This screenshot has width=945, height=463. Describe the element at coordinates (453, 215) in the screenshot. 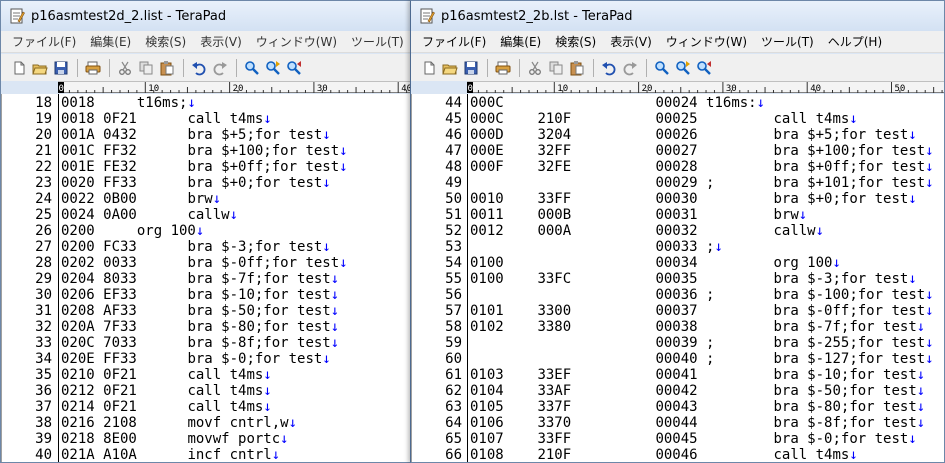

I see `line-number: 51` at that location.